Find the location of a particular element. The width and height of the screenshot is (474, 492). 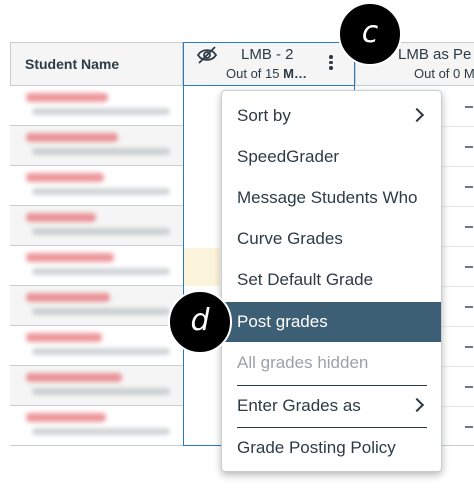

grade-cell-highlight is located at coordinates (202, 267).